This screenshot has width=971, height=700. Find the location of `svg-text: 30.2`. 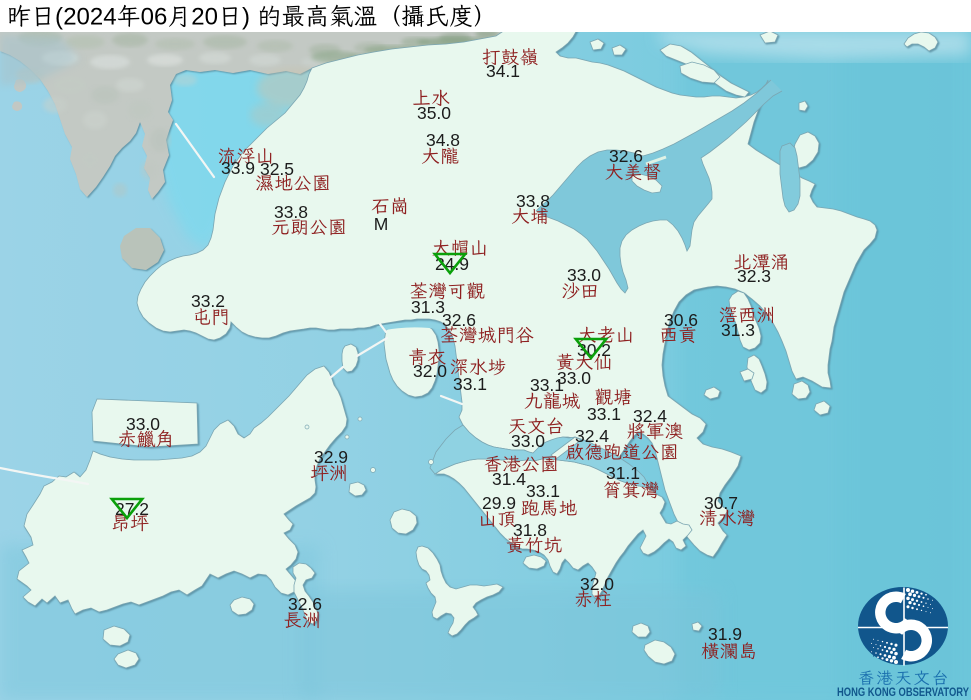

svg-text: 30.2 is located at coordinates (594, 350).